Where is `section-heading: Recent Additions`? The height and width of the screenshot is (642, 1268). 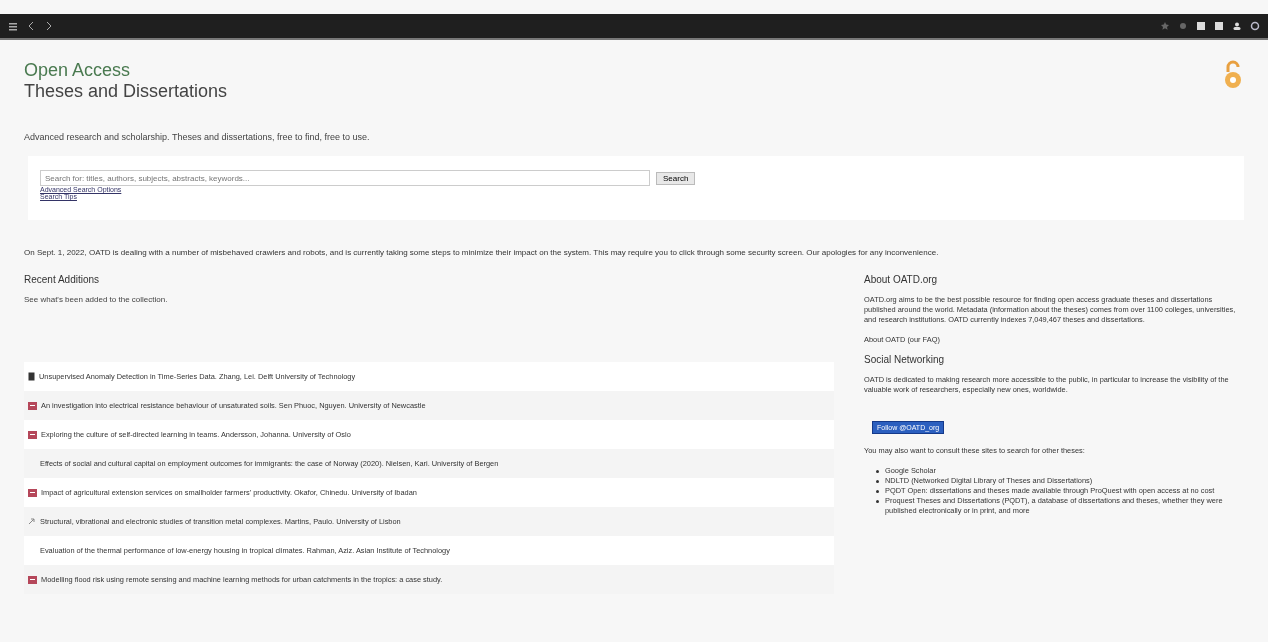 section-heading: Recent Additions is located at coordinates (62, 279).